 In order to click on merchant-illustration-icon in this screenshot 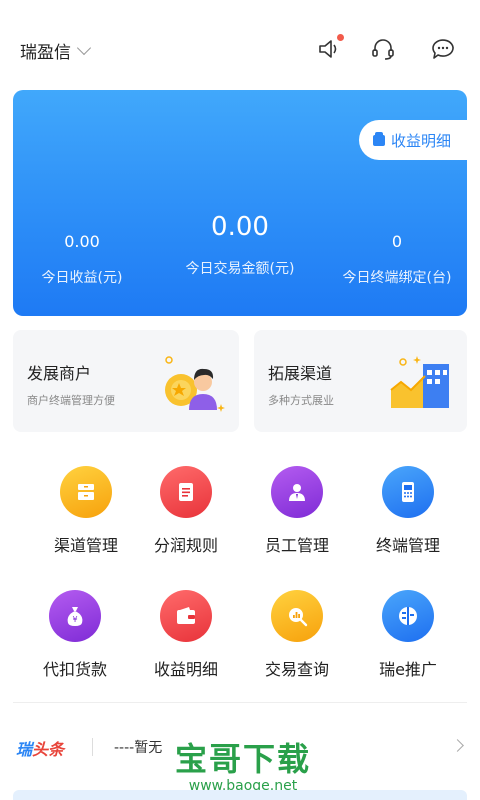, I will do `click(195, 384)`.